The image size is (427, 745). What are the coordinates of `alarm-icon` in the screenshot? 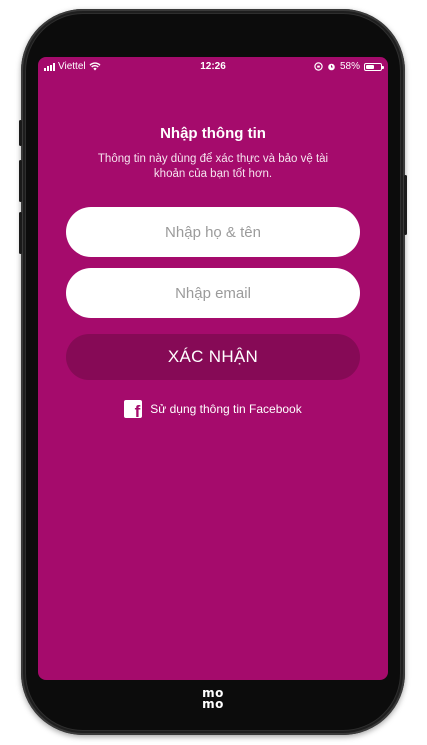 It's located at (331, 67).